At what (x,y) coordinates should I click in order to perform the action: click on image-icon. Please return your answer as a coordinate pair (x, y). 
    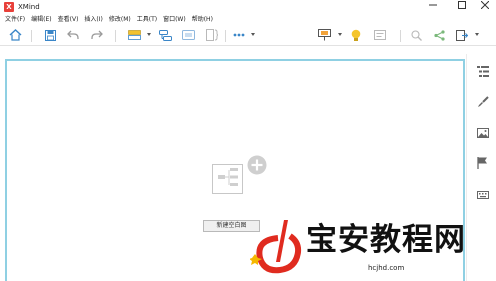
    Looking at the image, I should click on (482, 132).